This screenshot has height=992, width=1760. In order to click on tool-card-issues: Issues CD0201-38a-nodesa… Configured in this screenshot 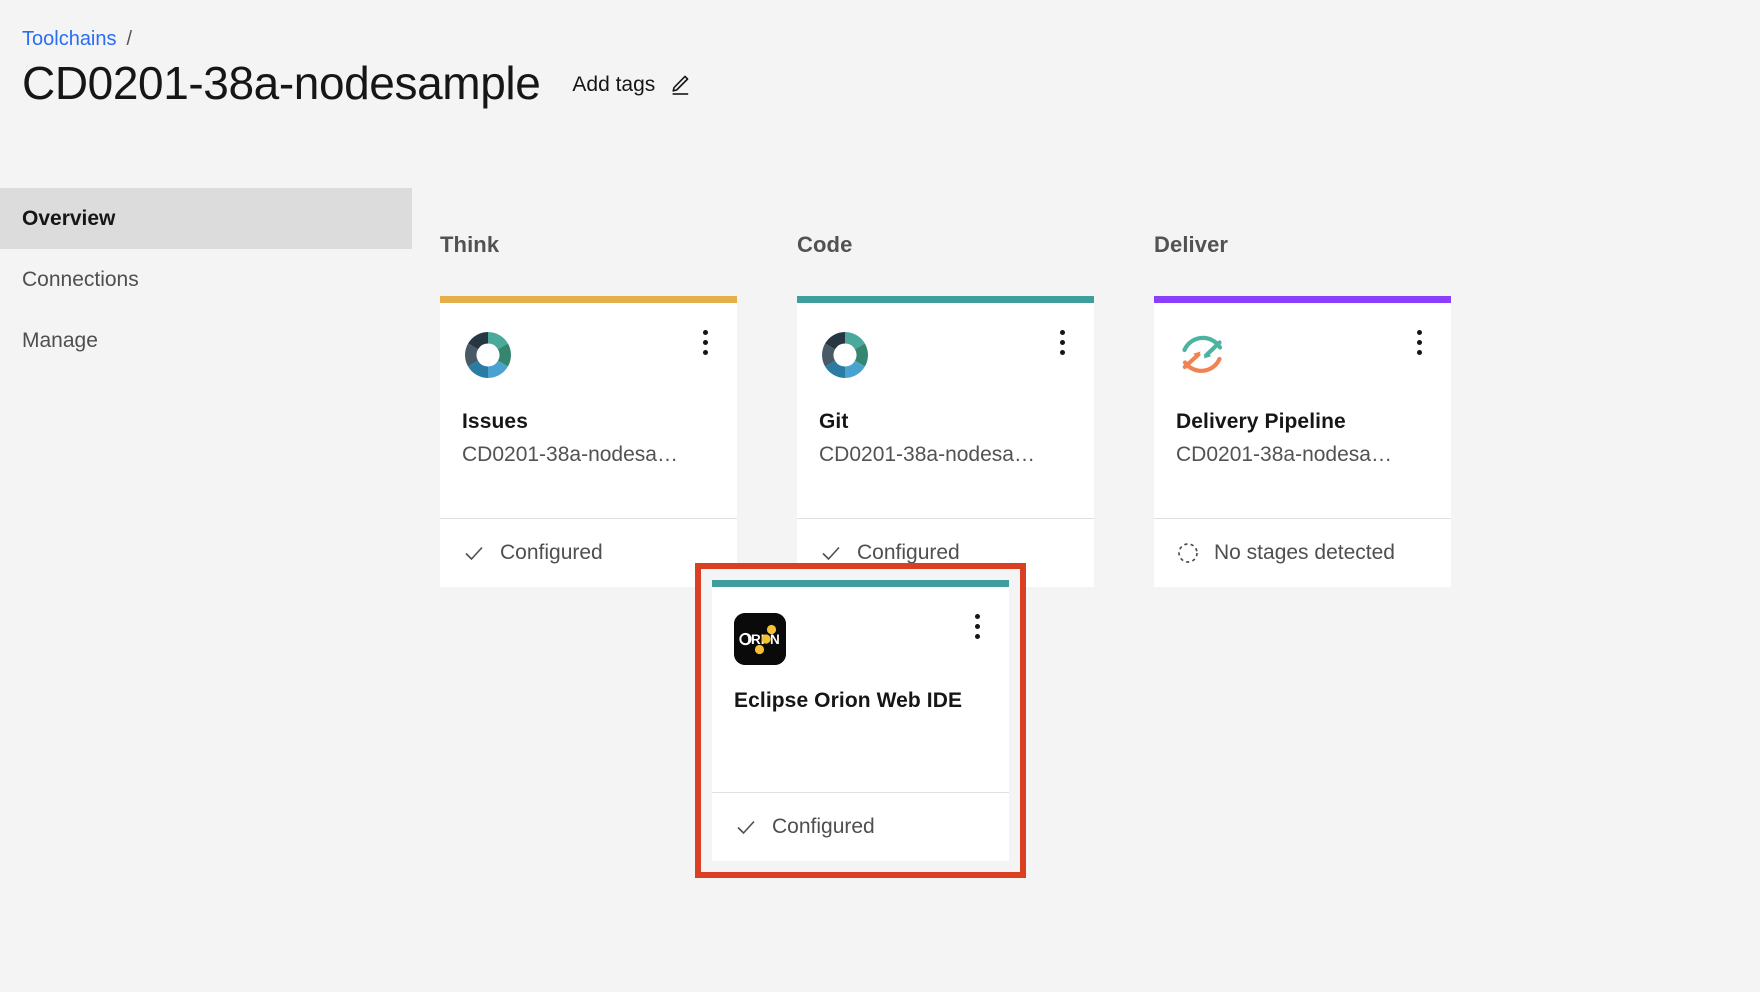, I will do `click(588, 441)`.